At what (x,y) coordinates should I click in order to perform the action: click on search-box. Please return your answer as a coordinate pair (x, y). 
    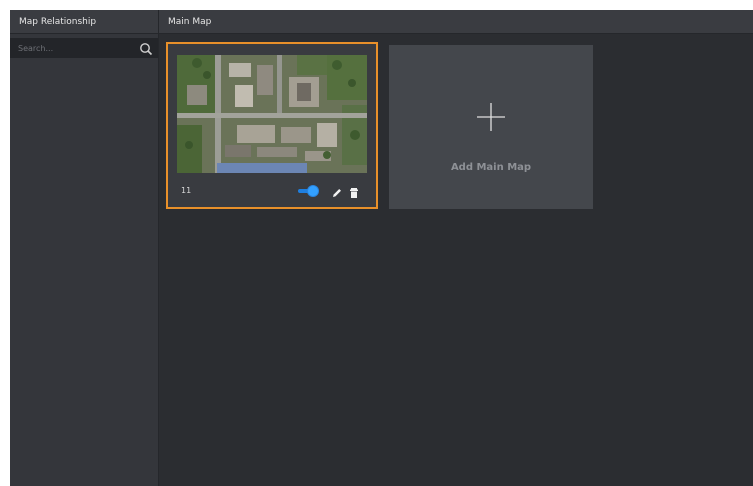
    Looking at the image, I should click on (84, 48).